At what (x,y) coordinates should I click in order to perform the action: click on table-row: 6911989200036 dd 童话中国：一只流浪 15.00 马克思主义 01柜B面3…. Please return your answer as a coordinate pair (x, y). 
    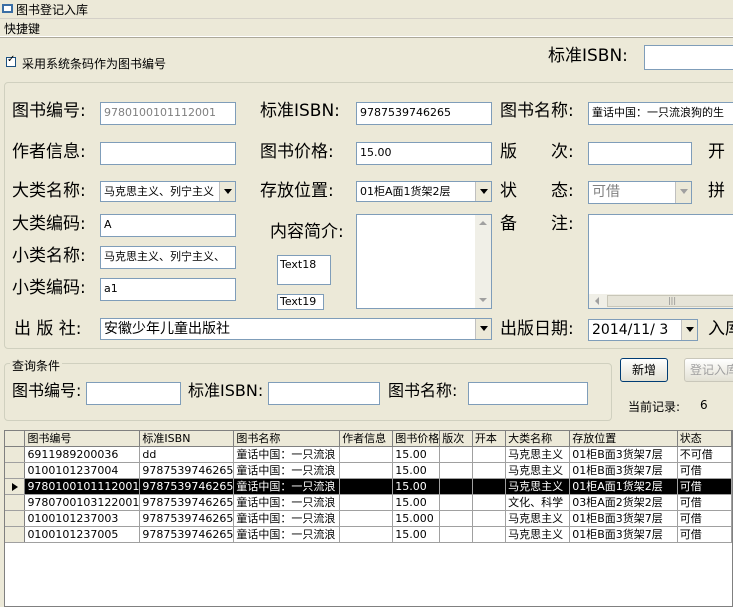
    Looking at the image, I should click on (368, 454).